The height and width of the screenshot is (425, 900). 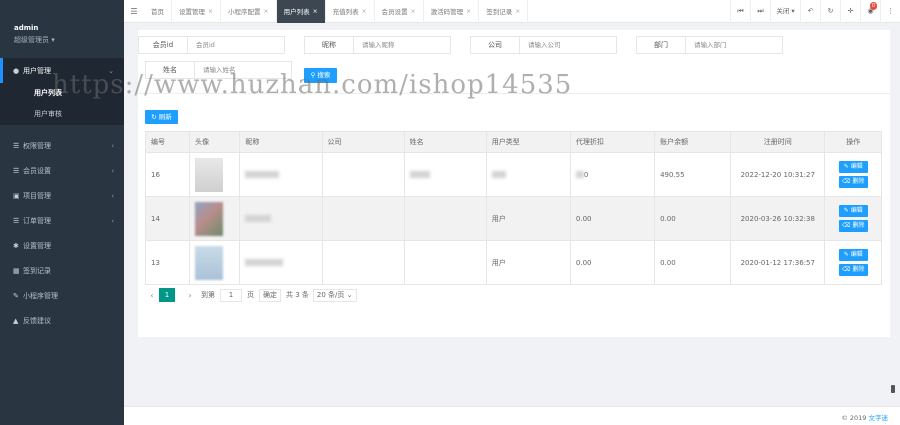 What do you see at coordinates (62, 170) in the screenshot?
I see `sidebar-item-member-settings: ☰ 会员设置 ‹` at bounding box center [62, 170].